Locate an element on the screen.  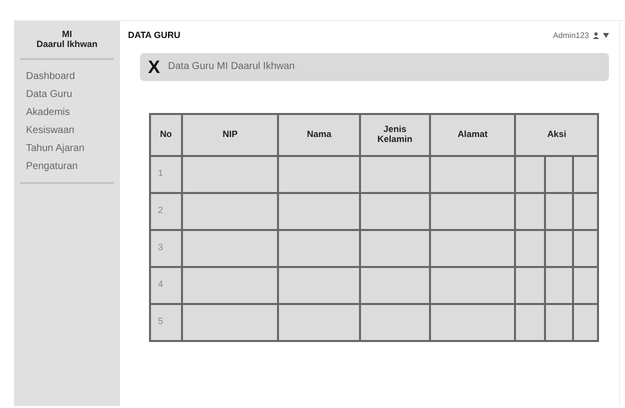
table-cell: 5 is located at coordinates (166, 322).